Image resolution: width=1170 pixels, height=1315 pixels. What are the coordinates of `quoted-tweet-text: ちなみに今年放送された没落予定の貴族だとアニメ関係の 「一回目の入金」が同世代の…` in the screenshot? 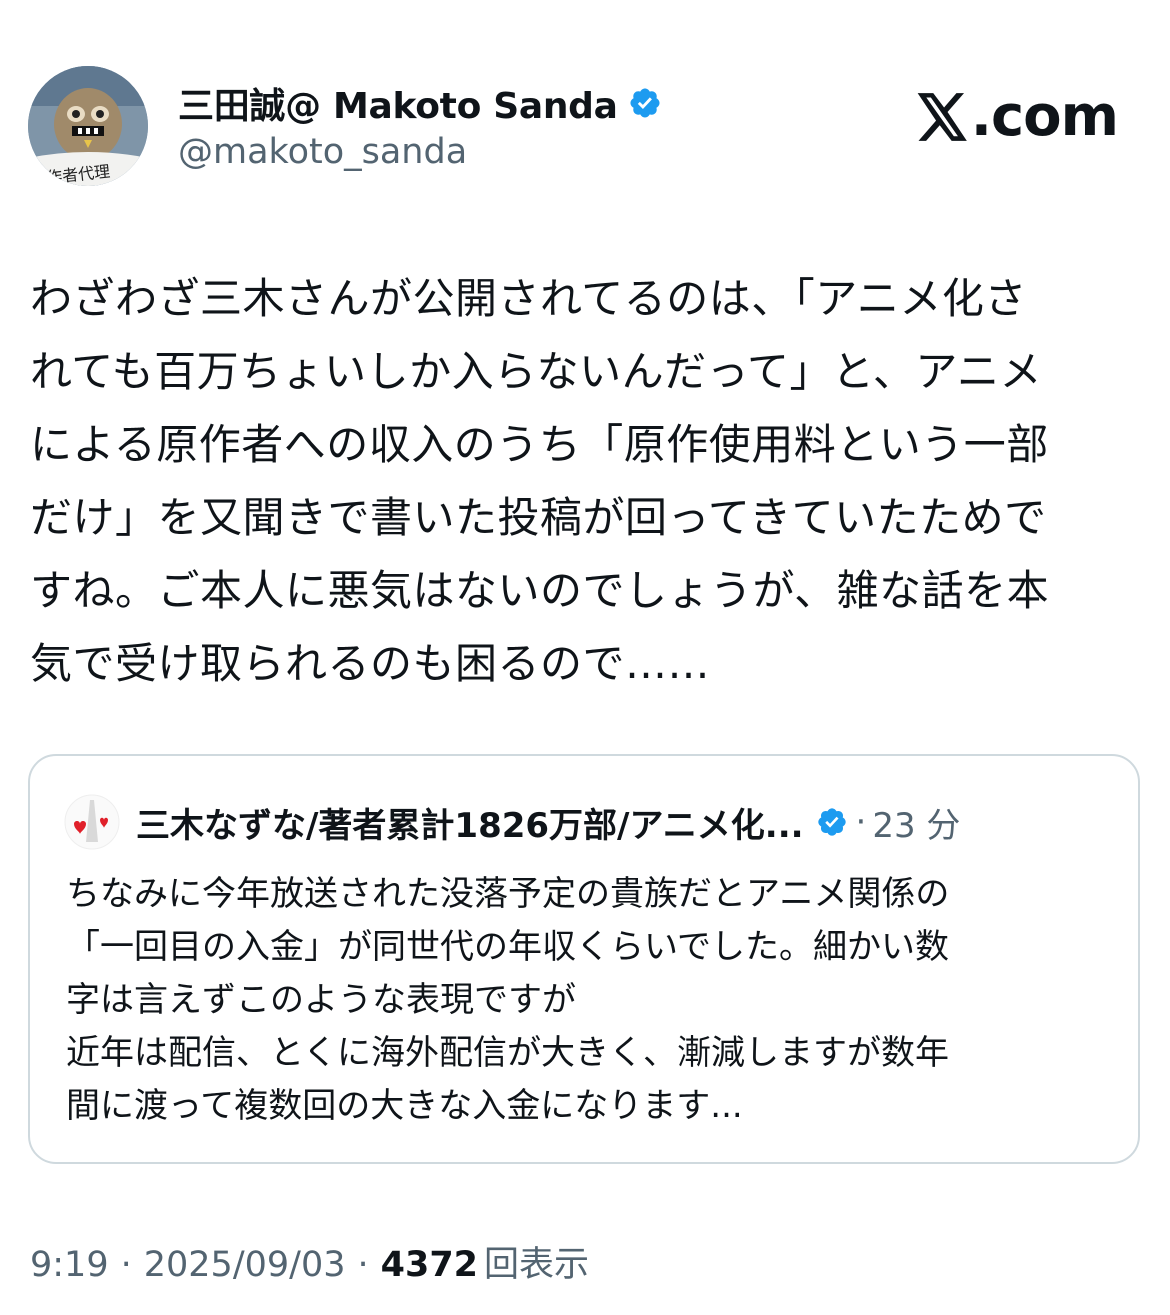 It's located at (508, 1000).